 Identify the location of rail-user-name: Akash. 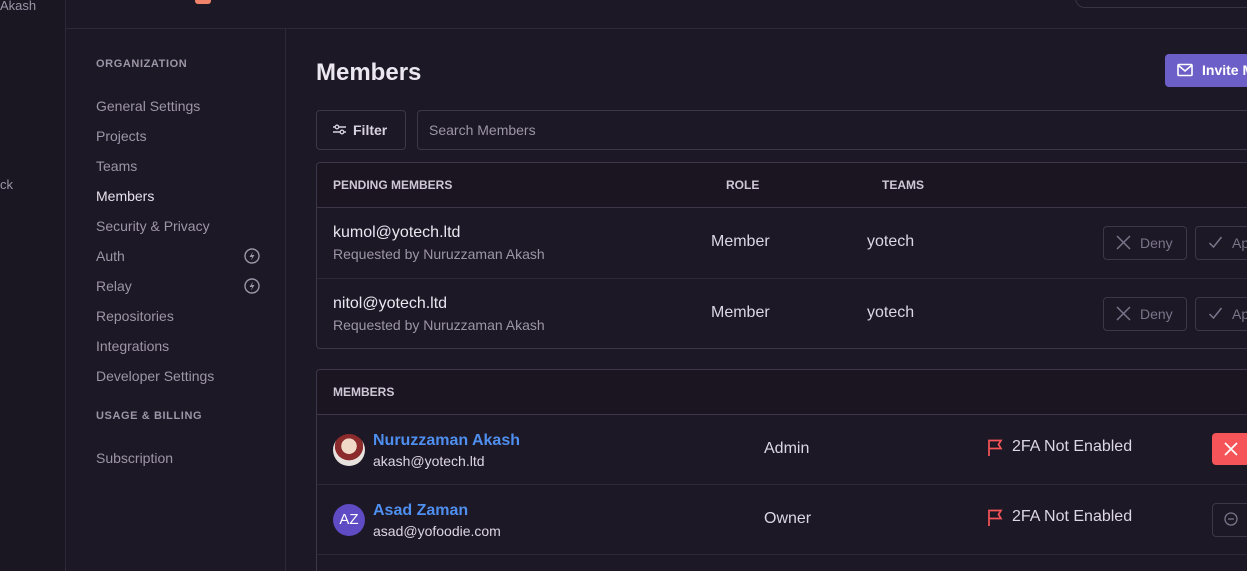
(18, 6).